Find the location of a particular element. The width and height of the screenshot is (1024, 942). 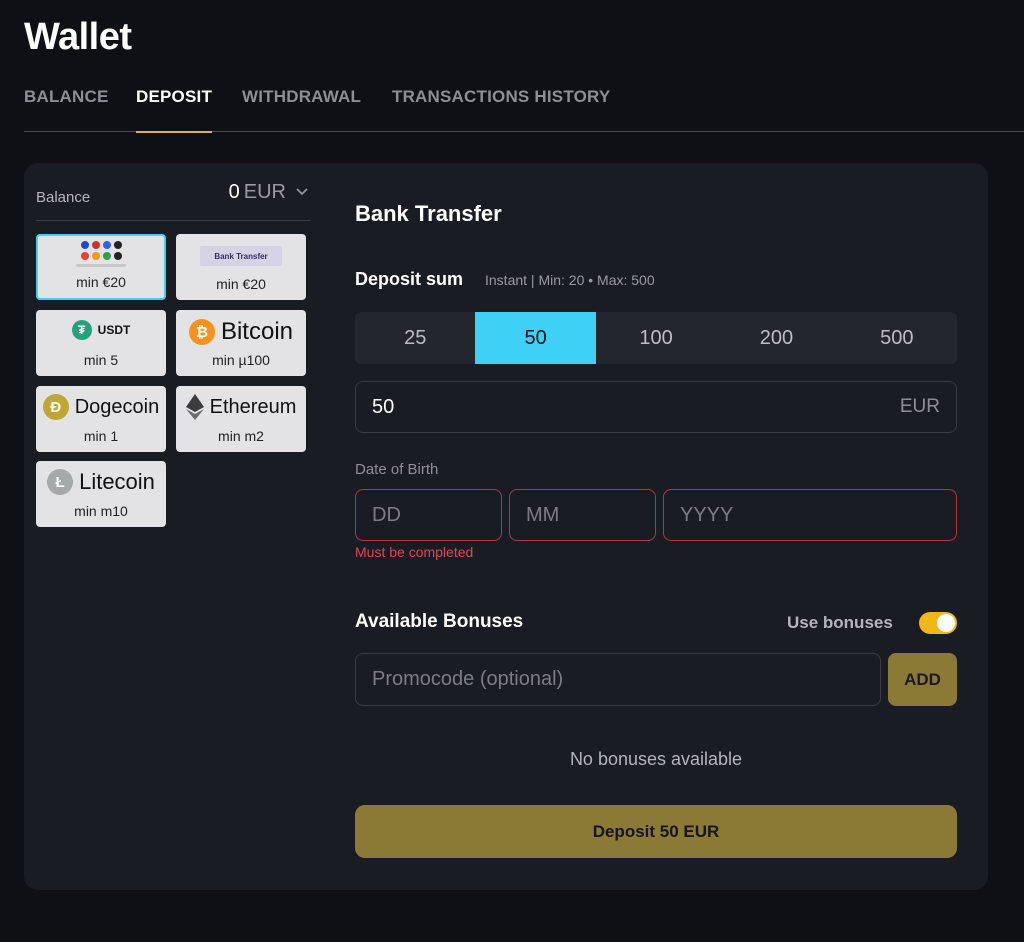

method-bank-transfer: Bank Transfer min €20 is located at coordinates (241, 267).